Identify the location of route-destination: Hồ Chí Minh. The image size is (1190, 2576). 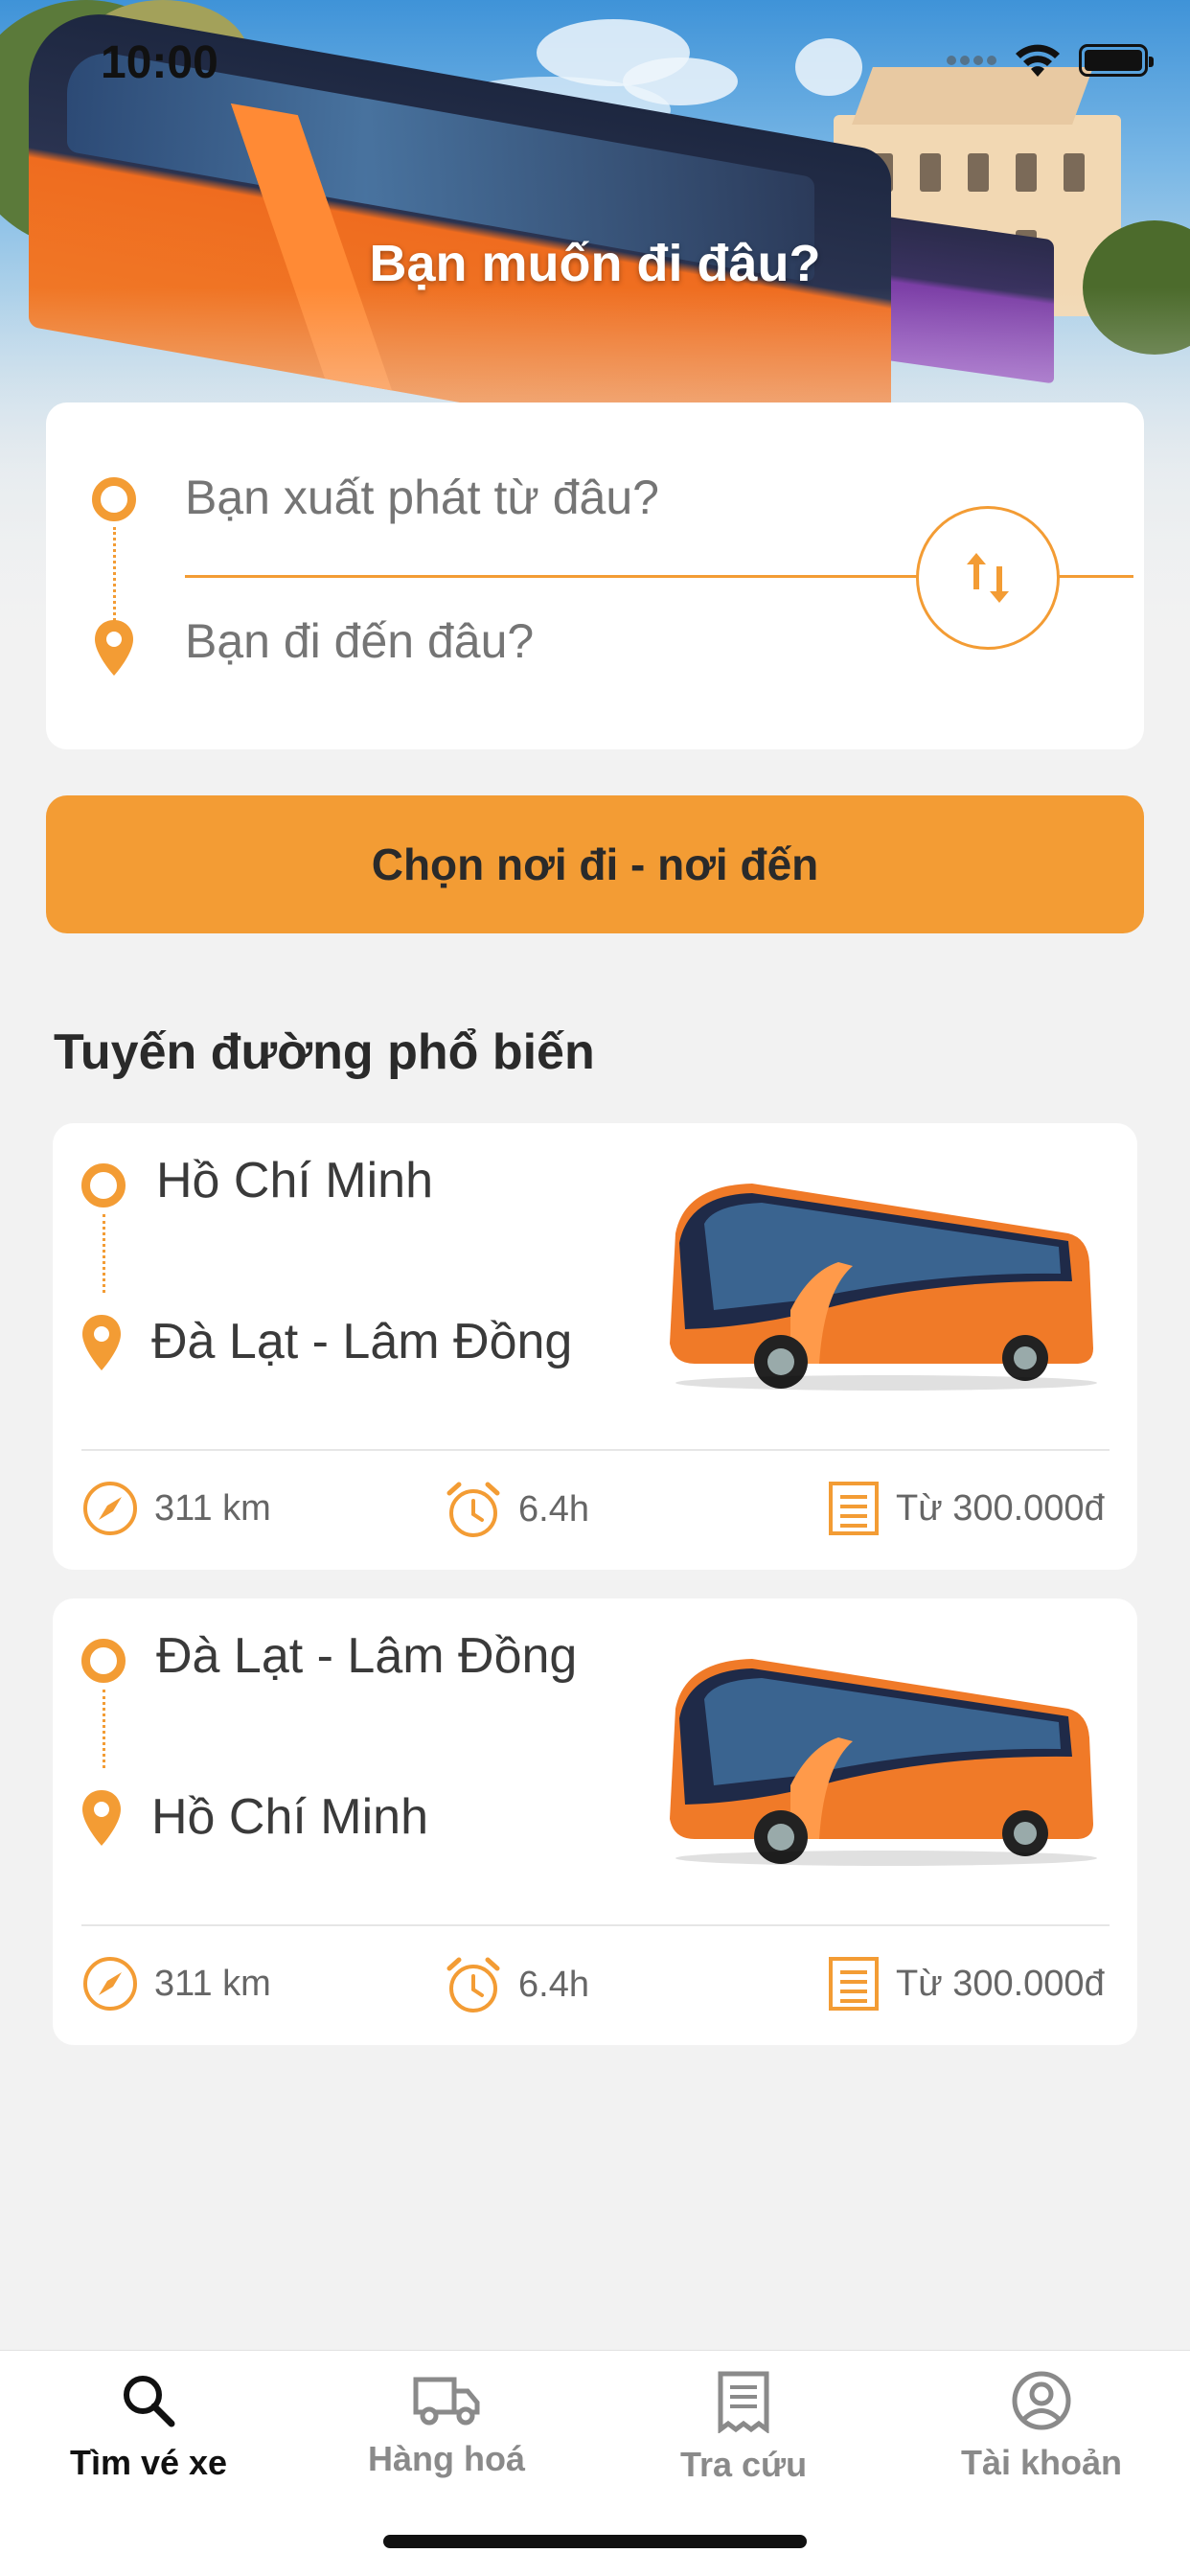
(289, 1817).